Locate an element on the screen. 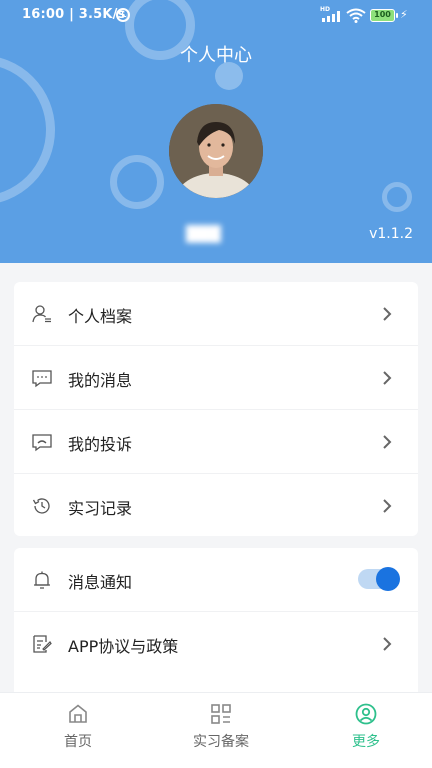 This screenshot has height=768, width=432. bottom-tab-bar: 首页 实习备案 更多 is located at coordinates (216, 730).